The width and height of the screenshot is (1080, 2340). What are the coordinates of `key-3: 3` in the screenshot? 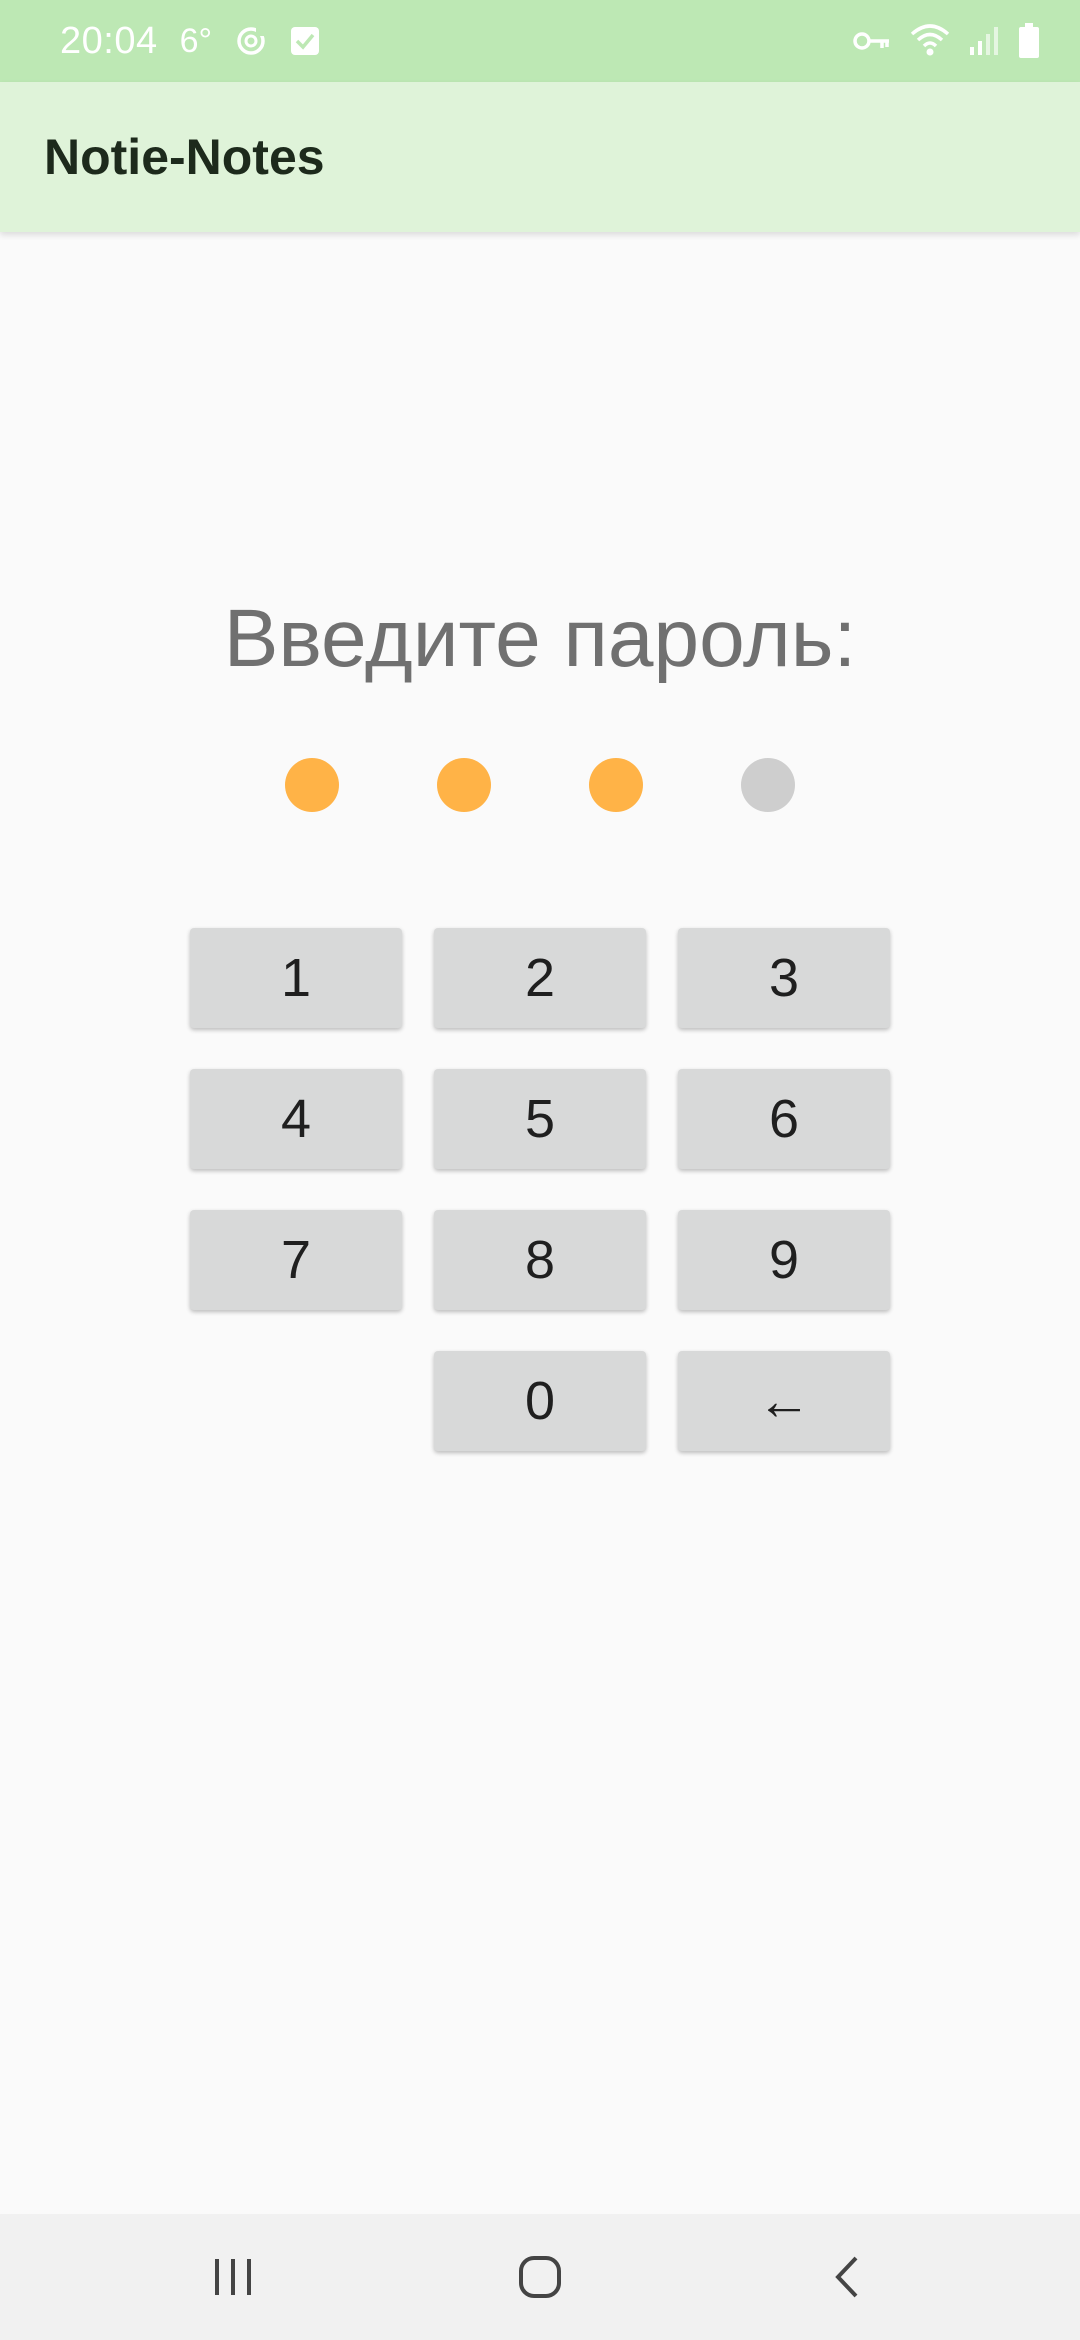 It's located at (784, 978).